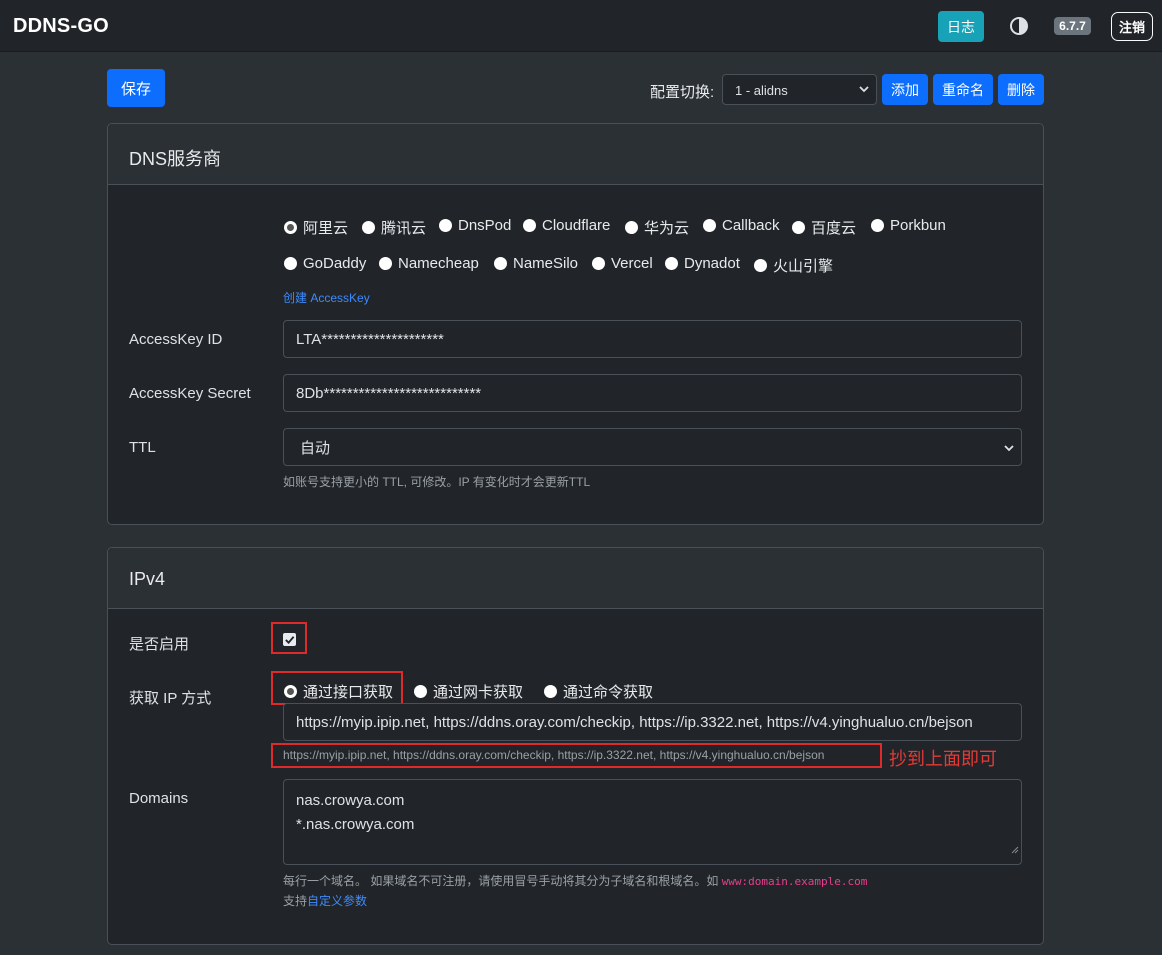 This screenshot has width=1162, height=955. Describe the element at coordinates (918, 225) in the screenshot. I see `provider-label: Porkbun` at that location.